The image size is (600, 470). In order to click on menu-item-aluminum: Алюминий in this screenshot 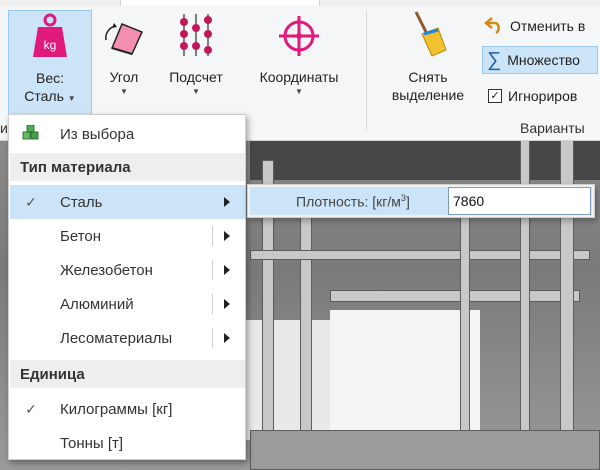, I will do `click(127, 304)`.